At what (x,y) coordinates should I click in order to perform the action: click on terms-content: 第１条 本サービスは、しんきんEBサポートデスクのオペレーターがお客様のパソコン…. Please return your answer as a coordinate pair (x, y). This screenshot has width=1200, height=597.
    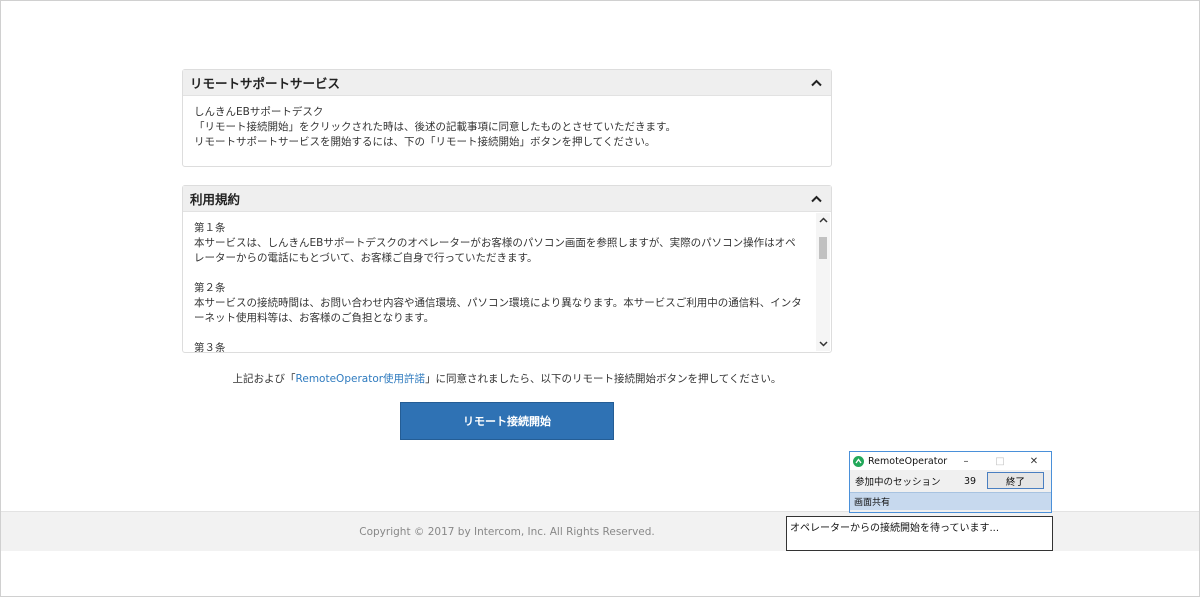
    Looking at the image, I should click on (507, 282).